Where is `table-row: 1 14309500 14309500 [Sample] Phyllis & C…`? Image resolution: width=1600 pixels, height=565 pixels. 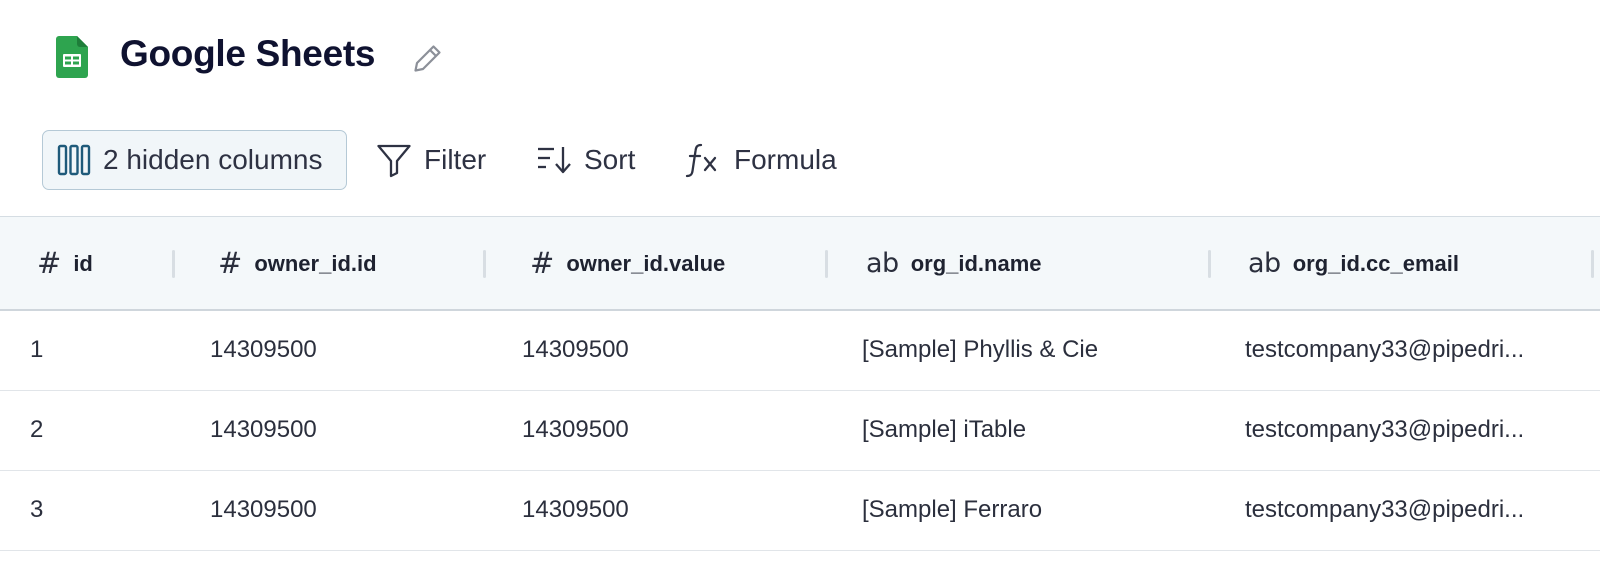
table-row: 1 14309500 14309500 [Sample] Phyllis & C… is located at coordinates (800, 351).